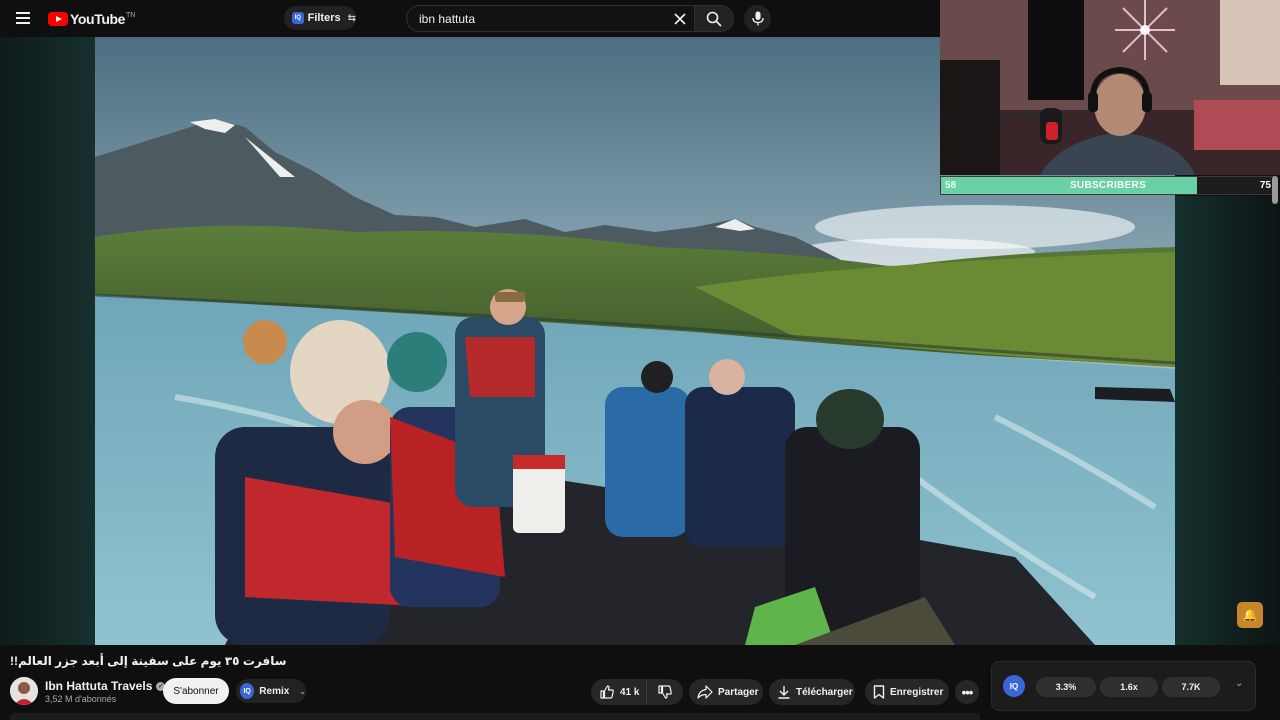 The image size is (1280, 720). I want to click on like-dislike-group: 41 k, so click(637, 692).